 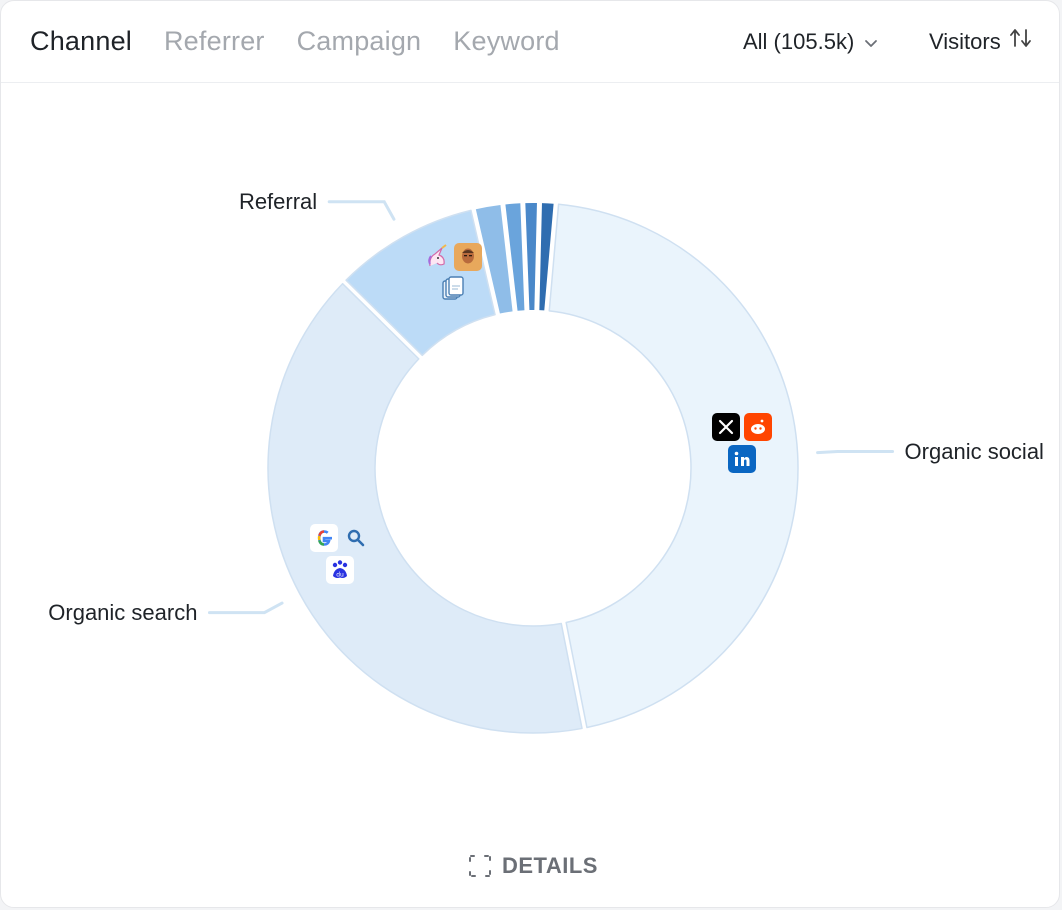 What do you see at coordinates (123, 612) in the screenshot?
I see `slice-label: Organic search` at bounding box center [123, 612].